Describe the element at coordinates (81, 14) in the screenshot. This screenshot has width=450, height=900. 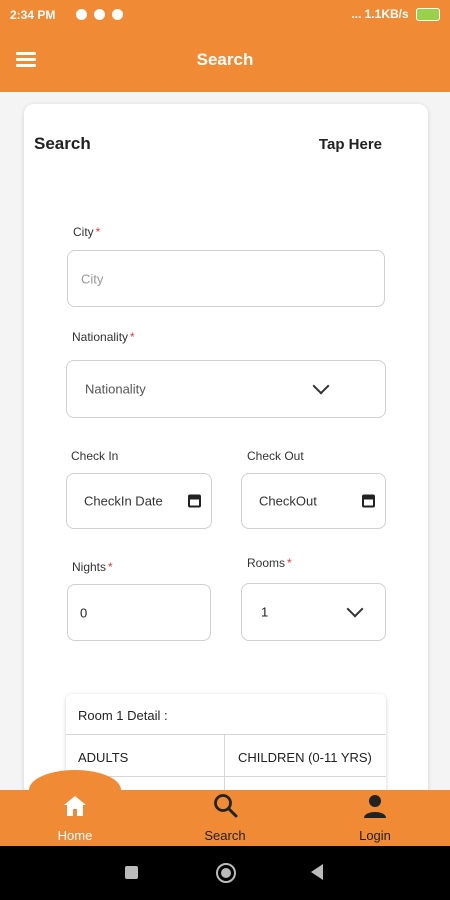
I see `notification-icon` at that location.